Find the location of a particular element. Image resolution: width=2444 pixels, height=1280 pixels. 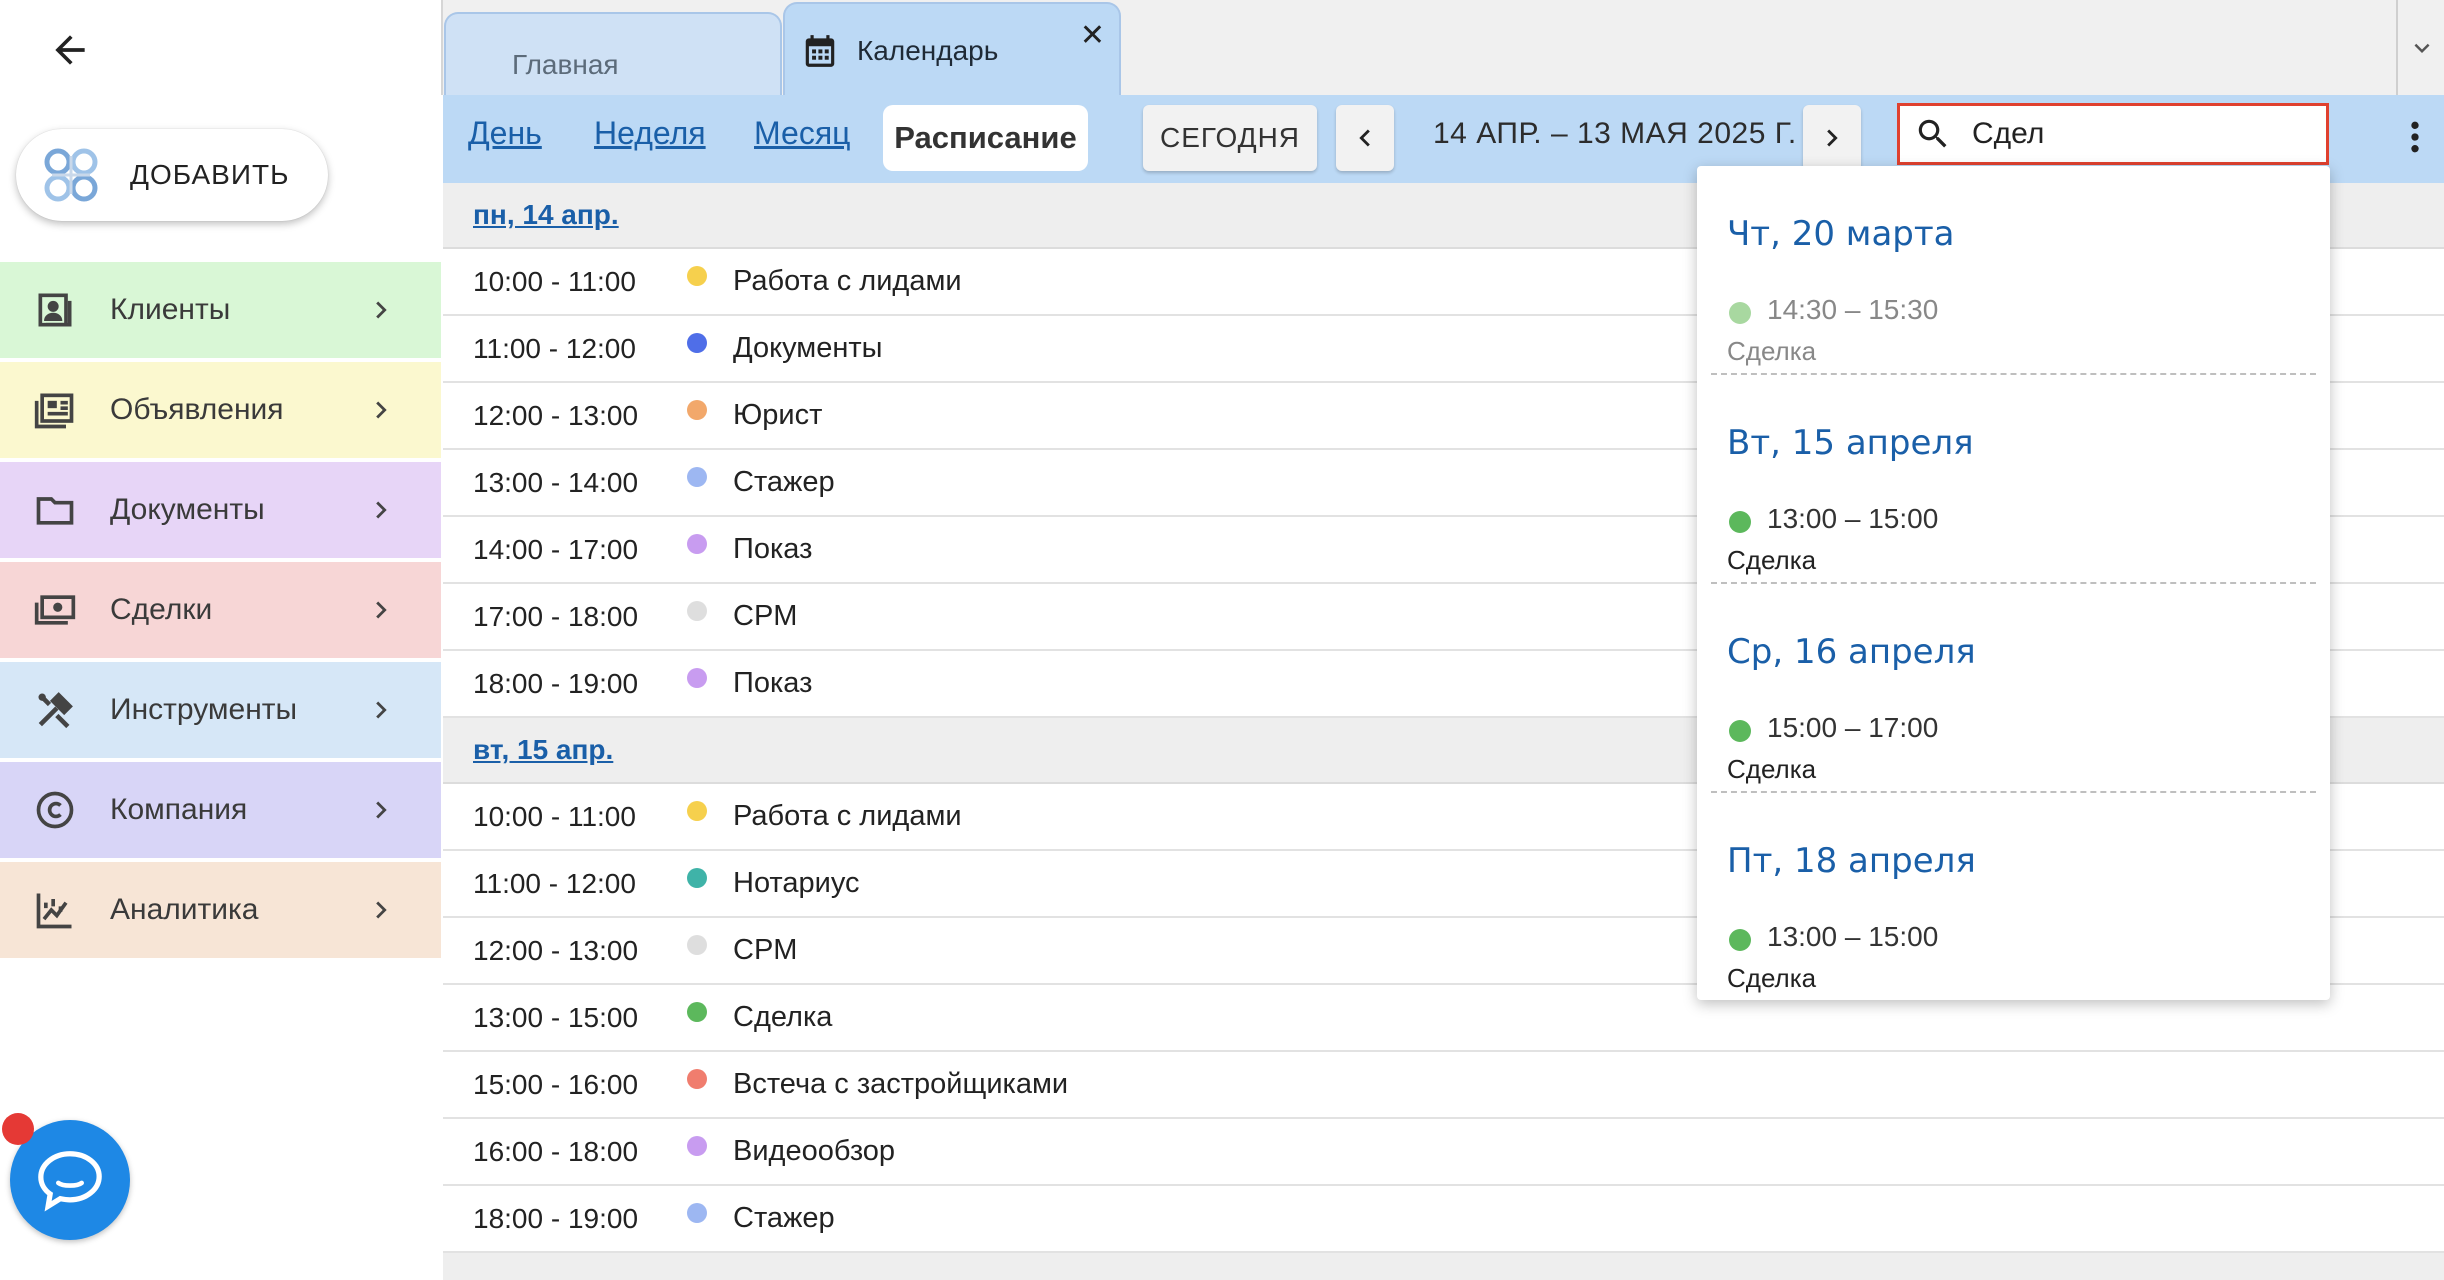

sidebar-item-analytics: Аналитика is located at coordinates (220, 910).